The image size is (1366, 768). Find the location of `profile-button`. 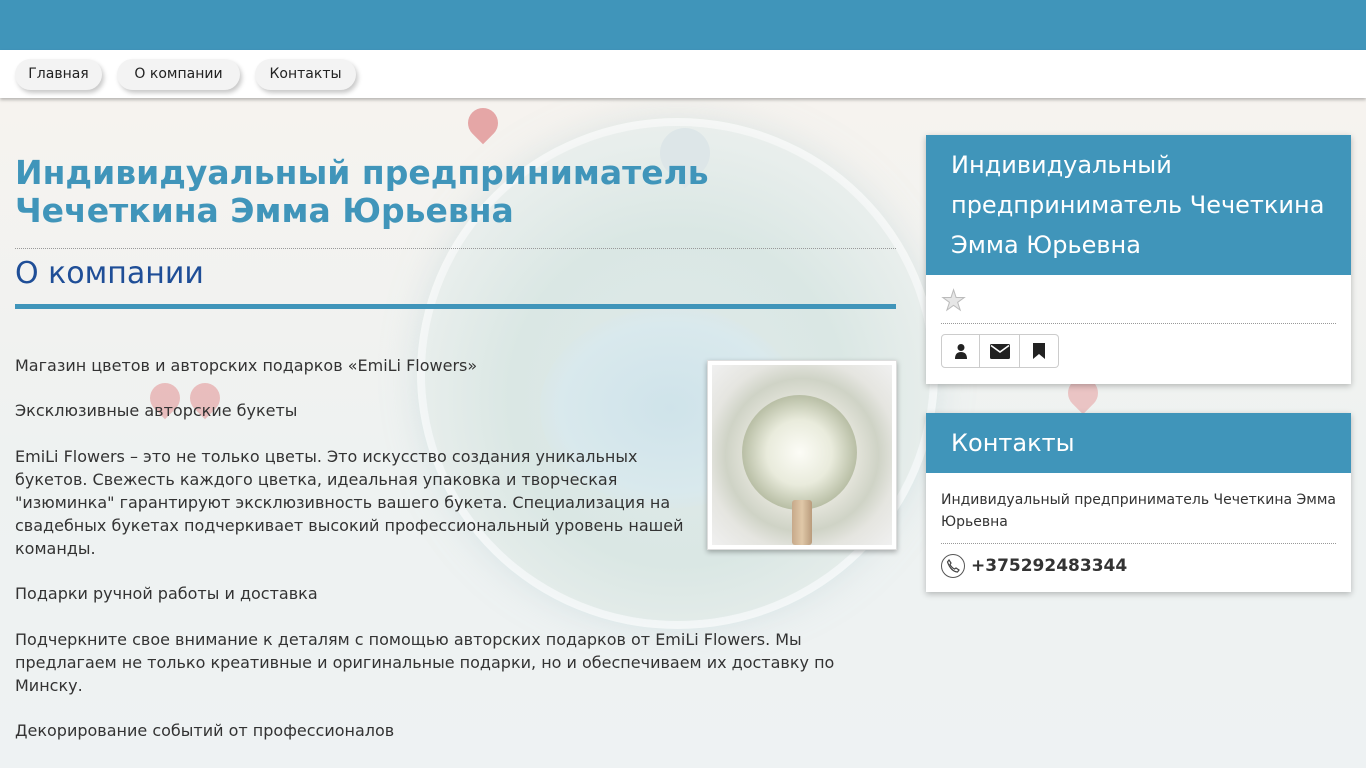

profile-button is located at coordinates (960, 351).